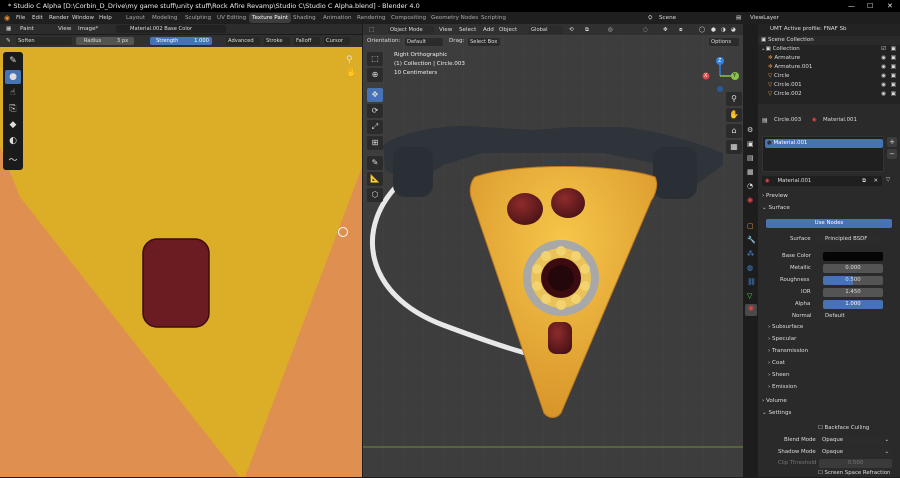 The image size is (900, 478). I want to click on navigation-gizmo: Z Y X, so click(720, 76).